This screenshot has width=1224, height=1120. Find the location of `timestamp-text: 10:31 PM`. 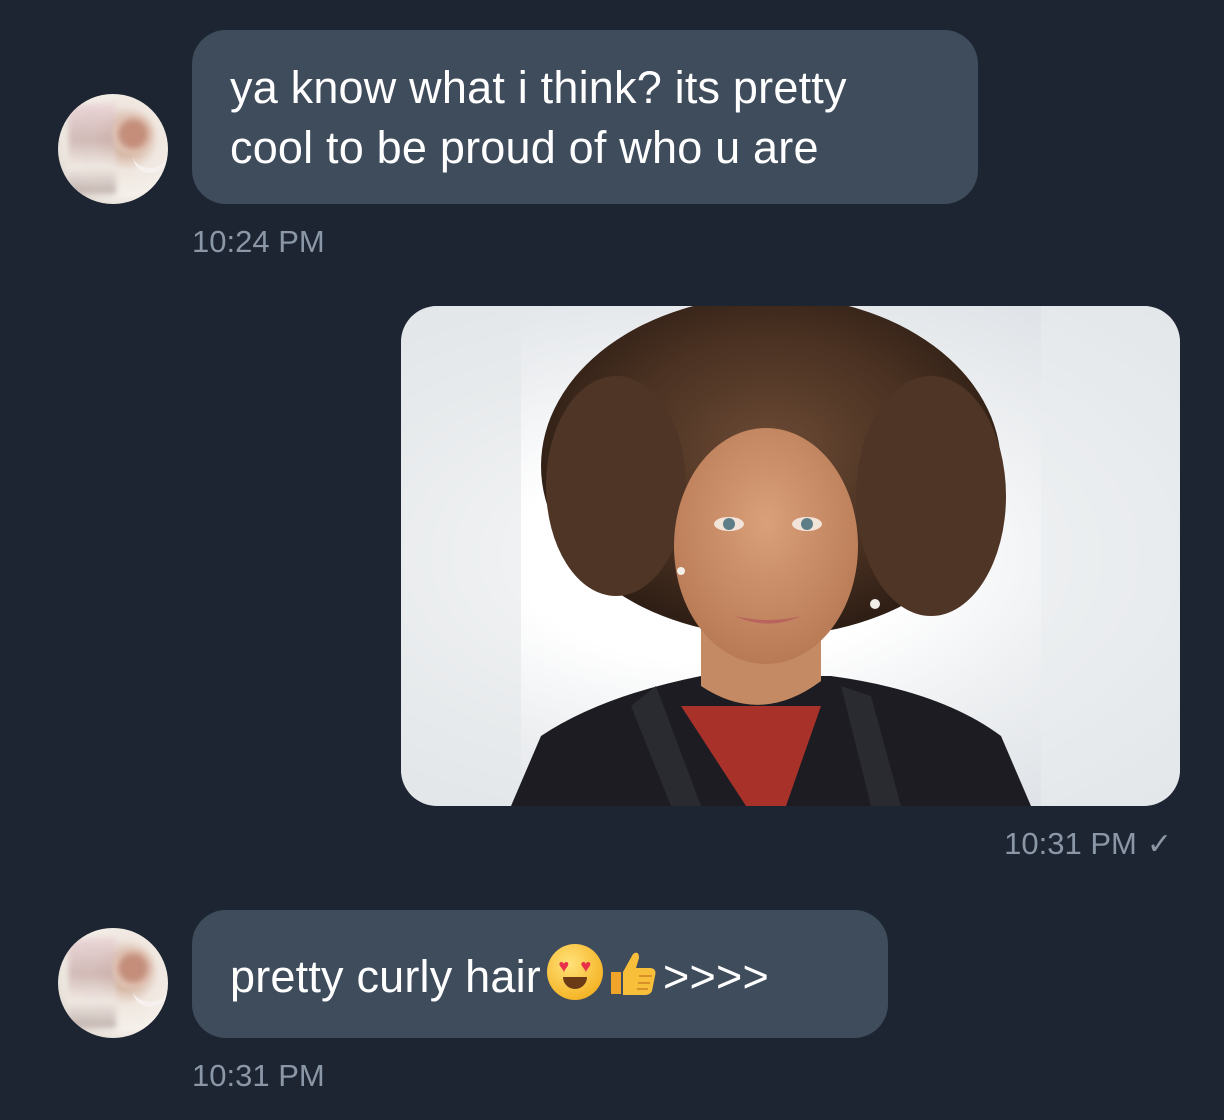

timestamp-text: 10:31 PM is located at coordinates (1070, 843).